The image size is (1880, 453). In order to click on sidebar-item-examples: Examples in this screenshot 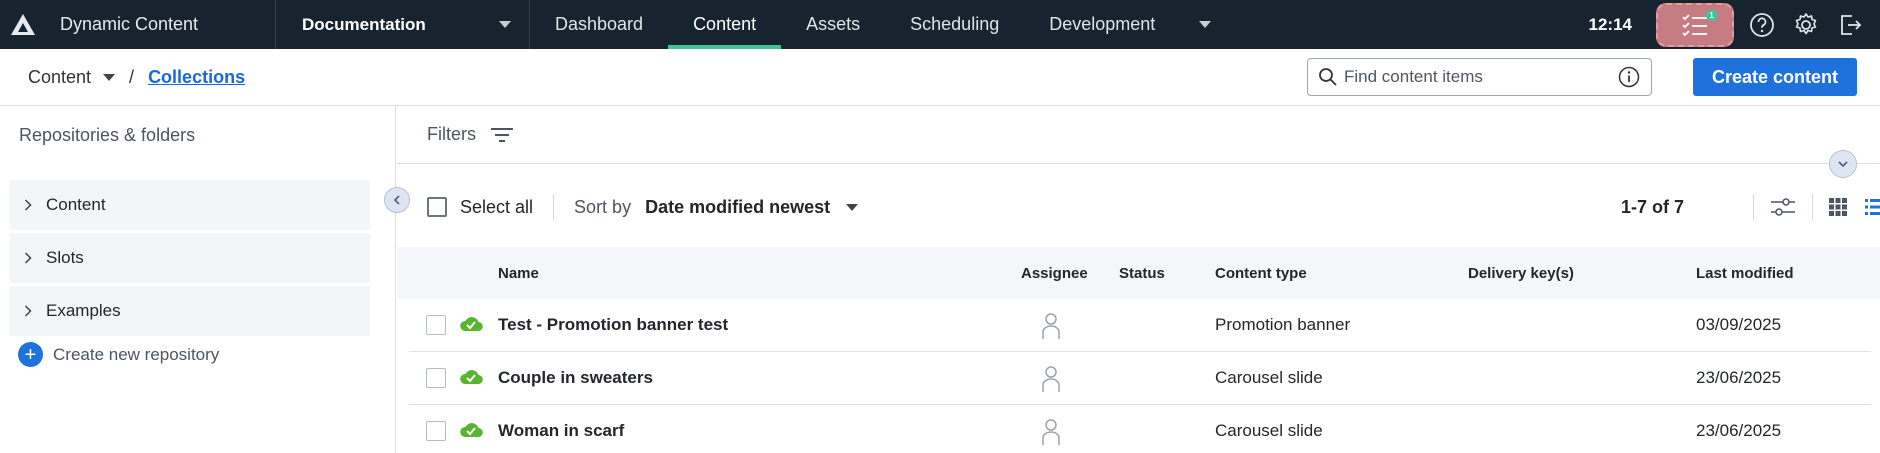, I will do `click(190, 311)`.